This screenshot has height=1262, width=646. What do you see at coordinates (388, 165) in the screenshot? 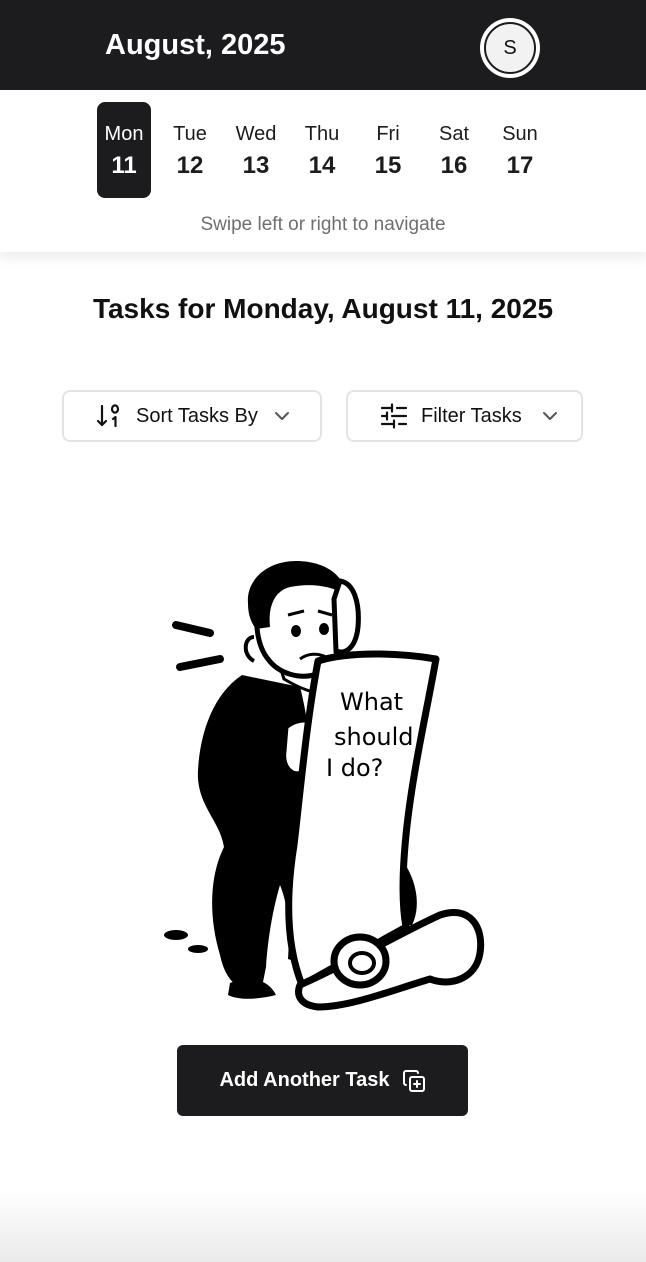
I see `day-number: 15` at bounding box center [388, 165].